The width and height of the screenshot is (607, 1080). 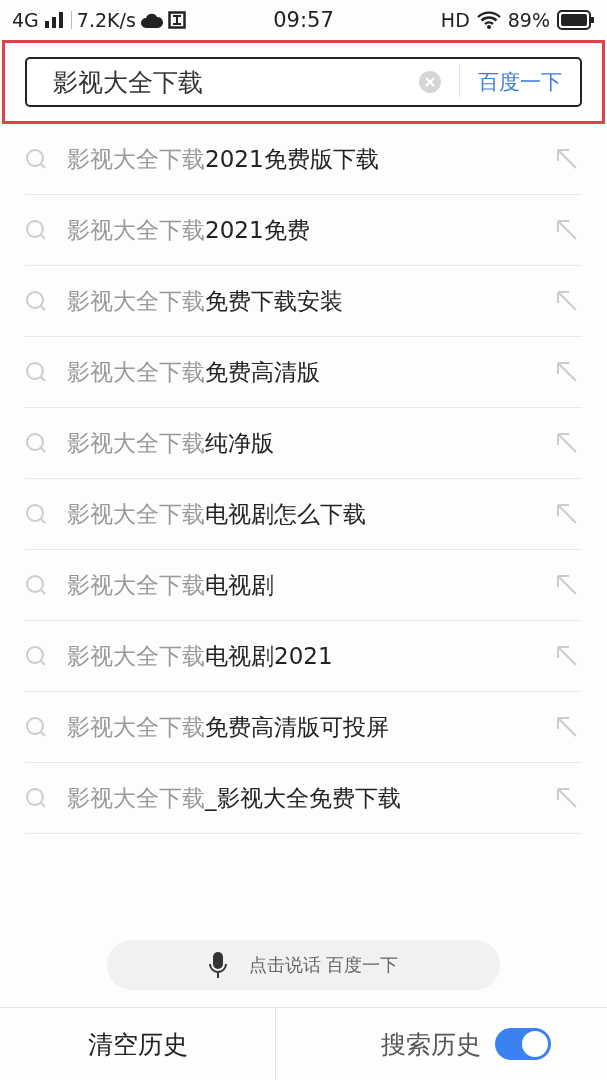 What do you see at coordinates (523, 1044) in the screenshot?
I see `history-toggle` at bounding box center [523, 1044].